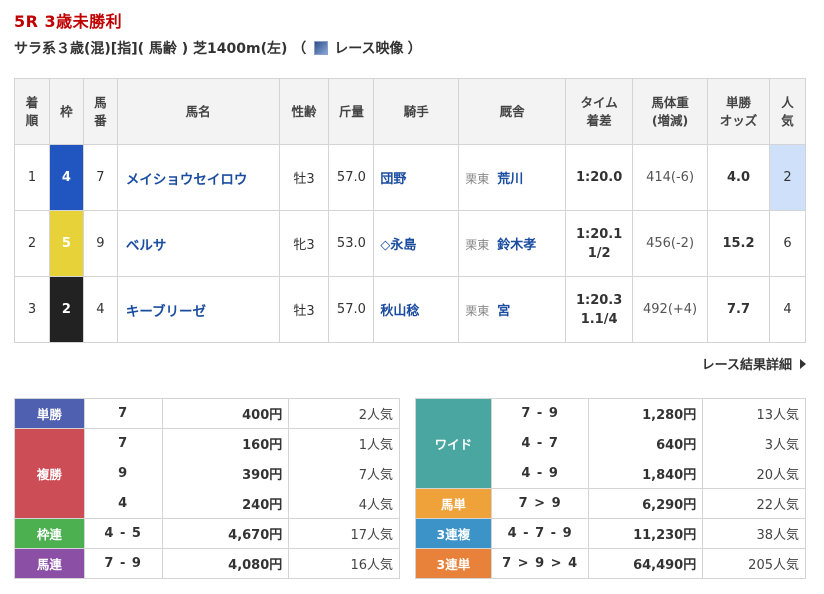  I want to click on payout-amount: 640円, so click(646, 443).